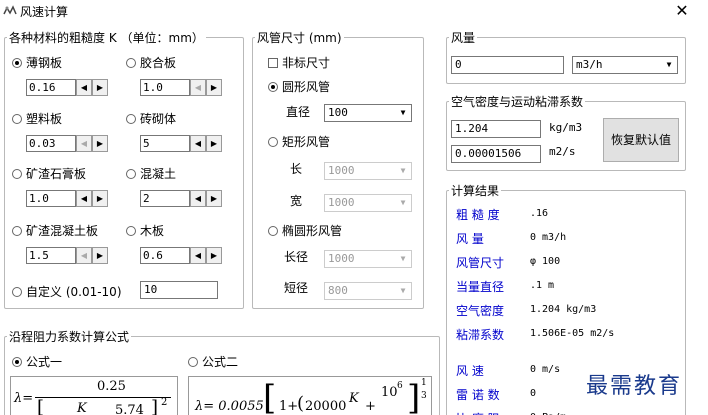  What do you see at coordinates (682, 11) in the screenshot?
I see `close-icon: ✕` at bounding box center [682, 11].